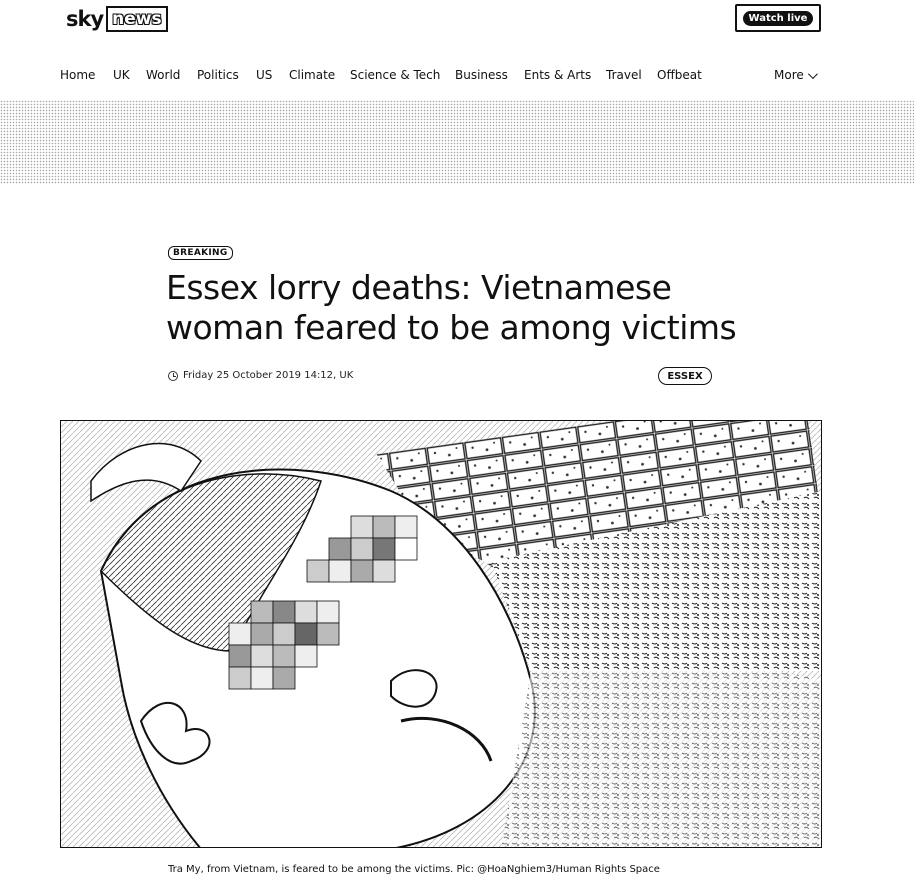 The image size is (914, 886). What do you see at coordinates (557, 75) in the screenshot?
I see `nav-item-ents-arts: Ents & Arts` at bounding box center [557, 75].